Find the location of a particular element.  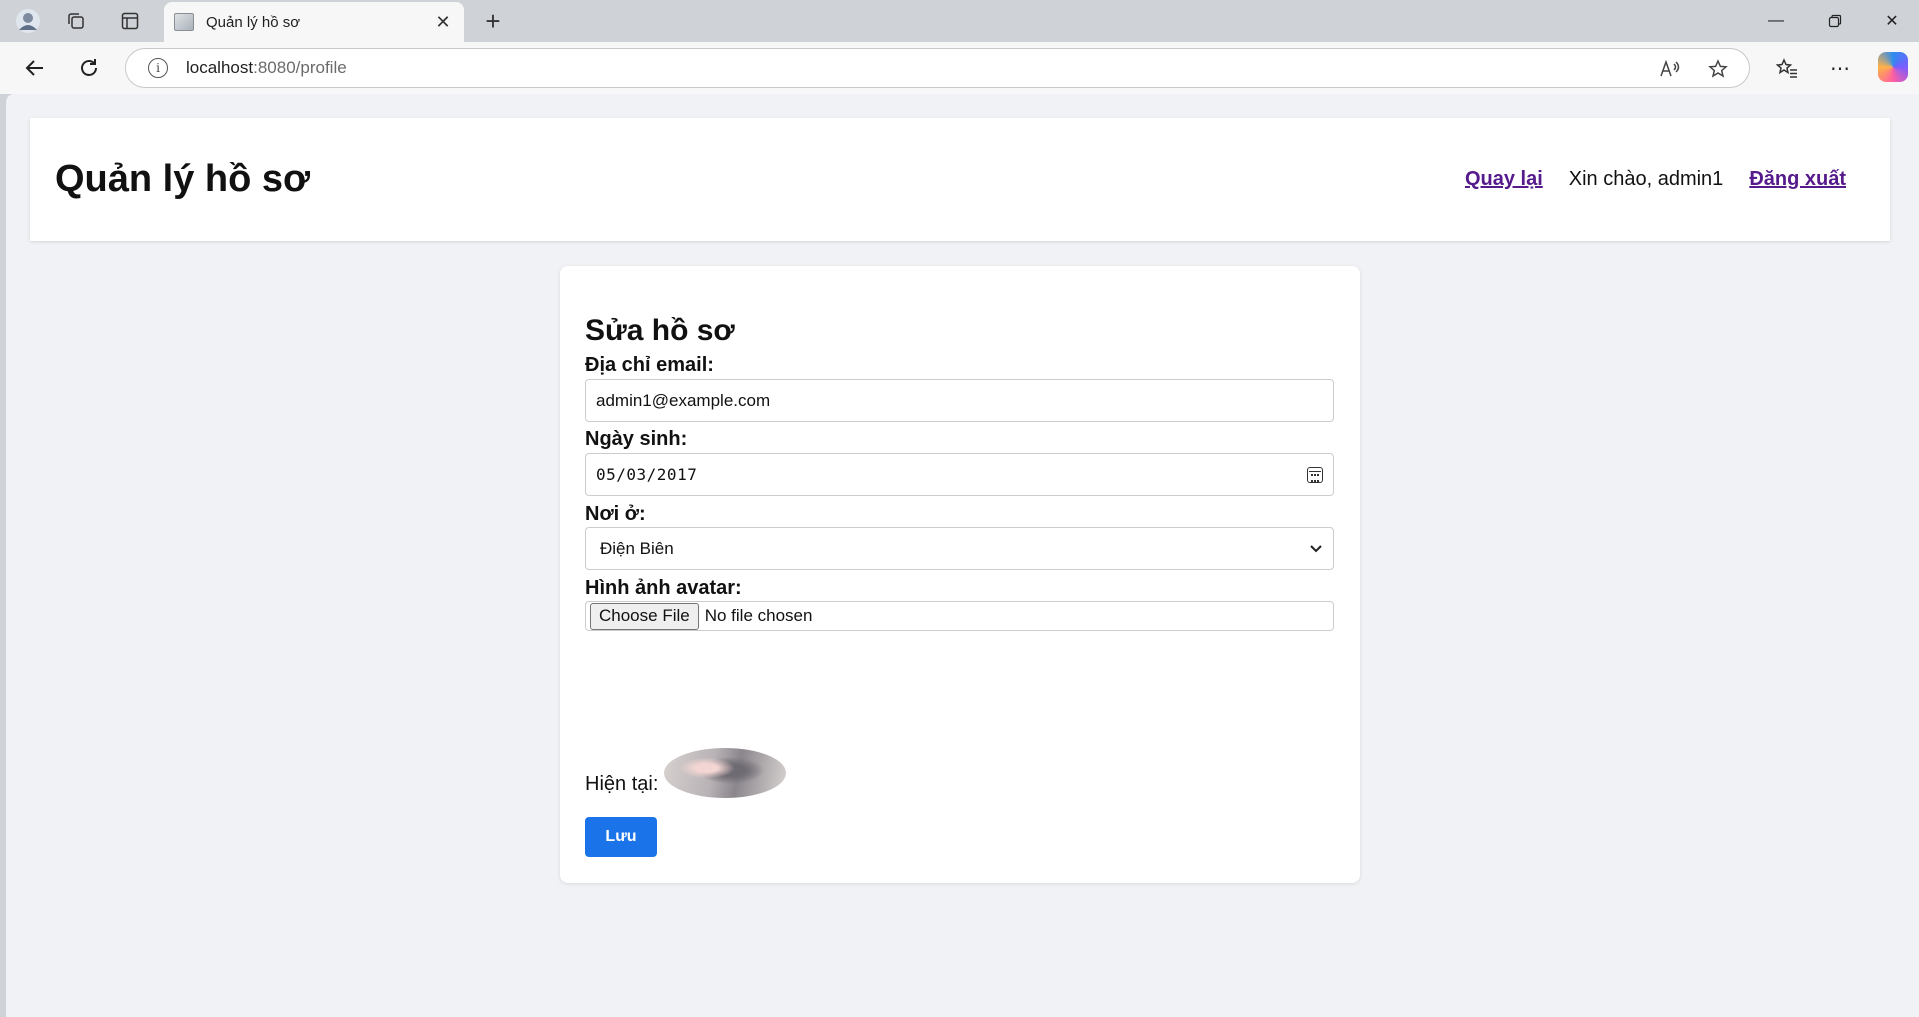

favorites-icon is located at coordinates (1787, 68).